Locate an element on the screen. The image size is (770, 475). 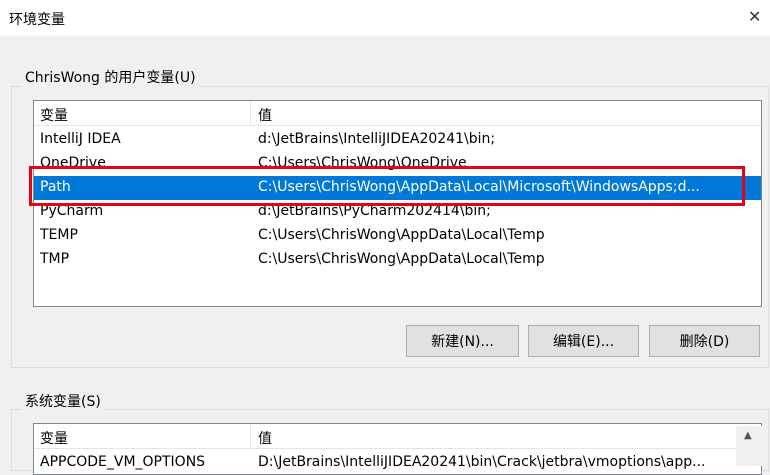
scrollbar: ▲ is located at coordinates (749, 446).